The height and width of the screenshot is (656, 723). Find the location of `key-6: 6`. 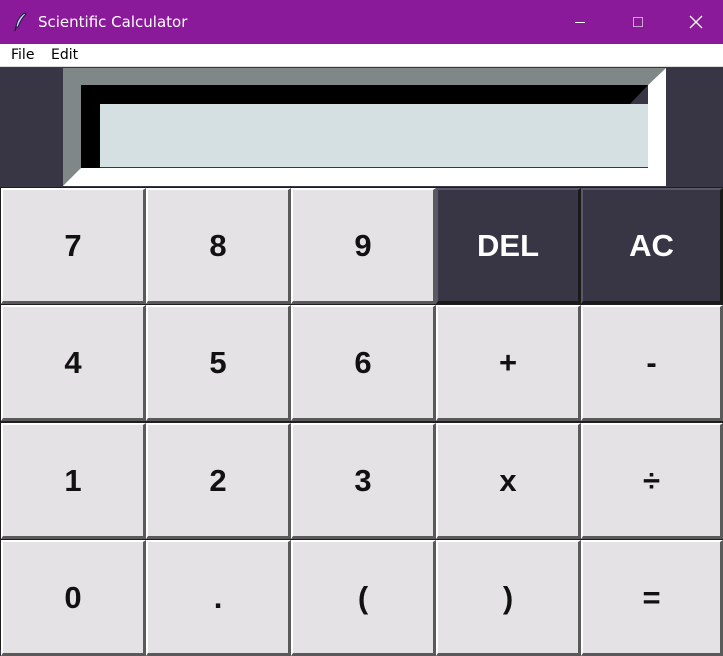

key-6: 6 is located at coordinates (363, 363).